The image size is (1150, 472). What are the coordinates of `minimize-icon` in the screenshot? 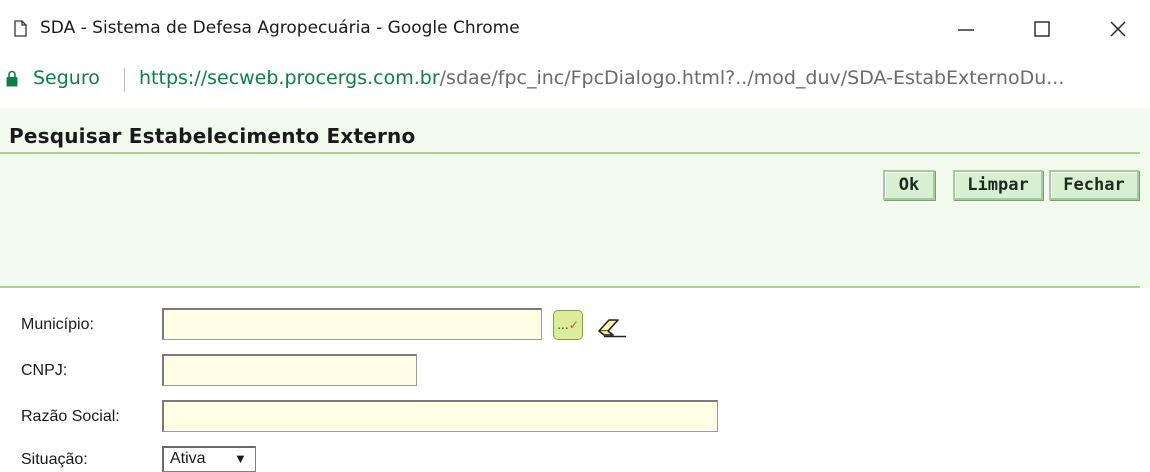 It's located at (966, 30).